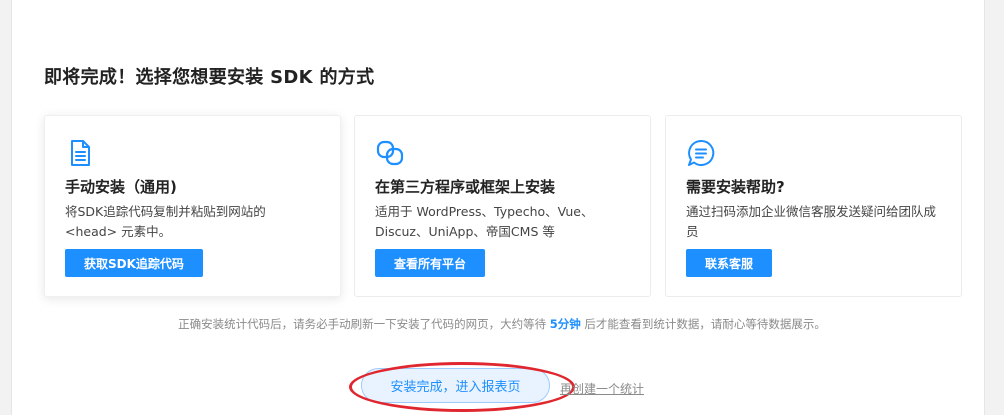  What do you see at coordinates (80, 153) in the screenshot?
I see `document-icon` at bounding box center [80, 153].